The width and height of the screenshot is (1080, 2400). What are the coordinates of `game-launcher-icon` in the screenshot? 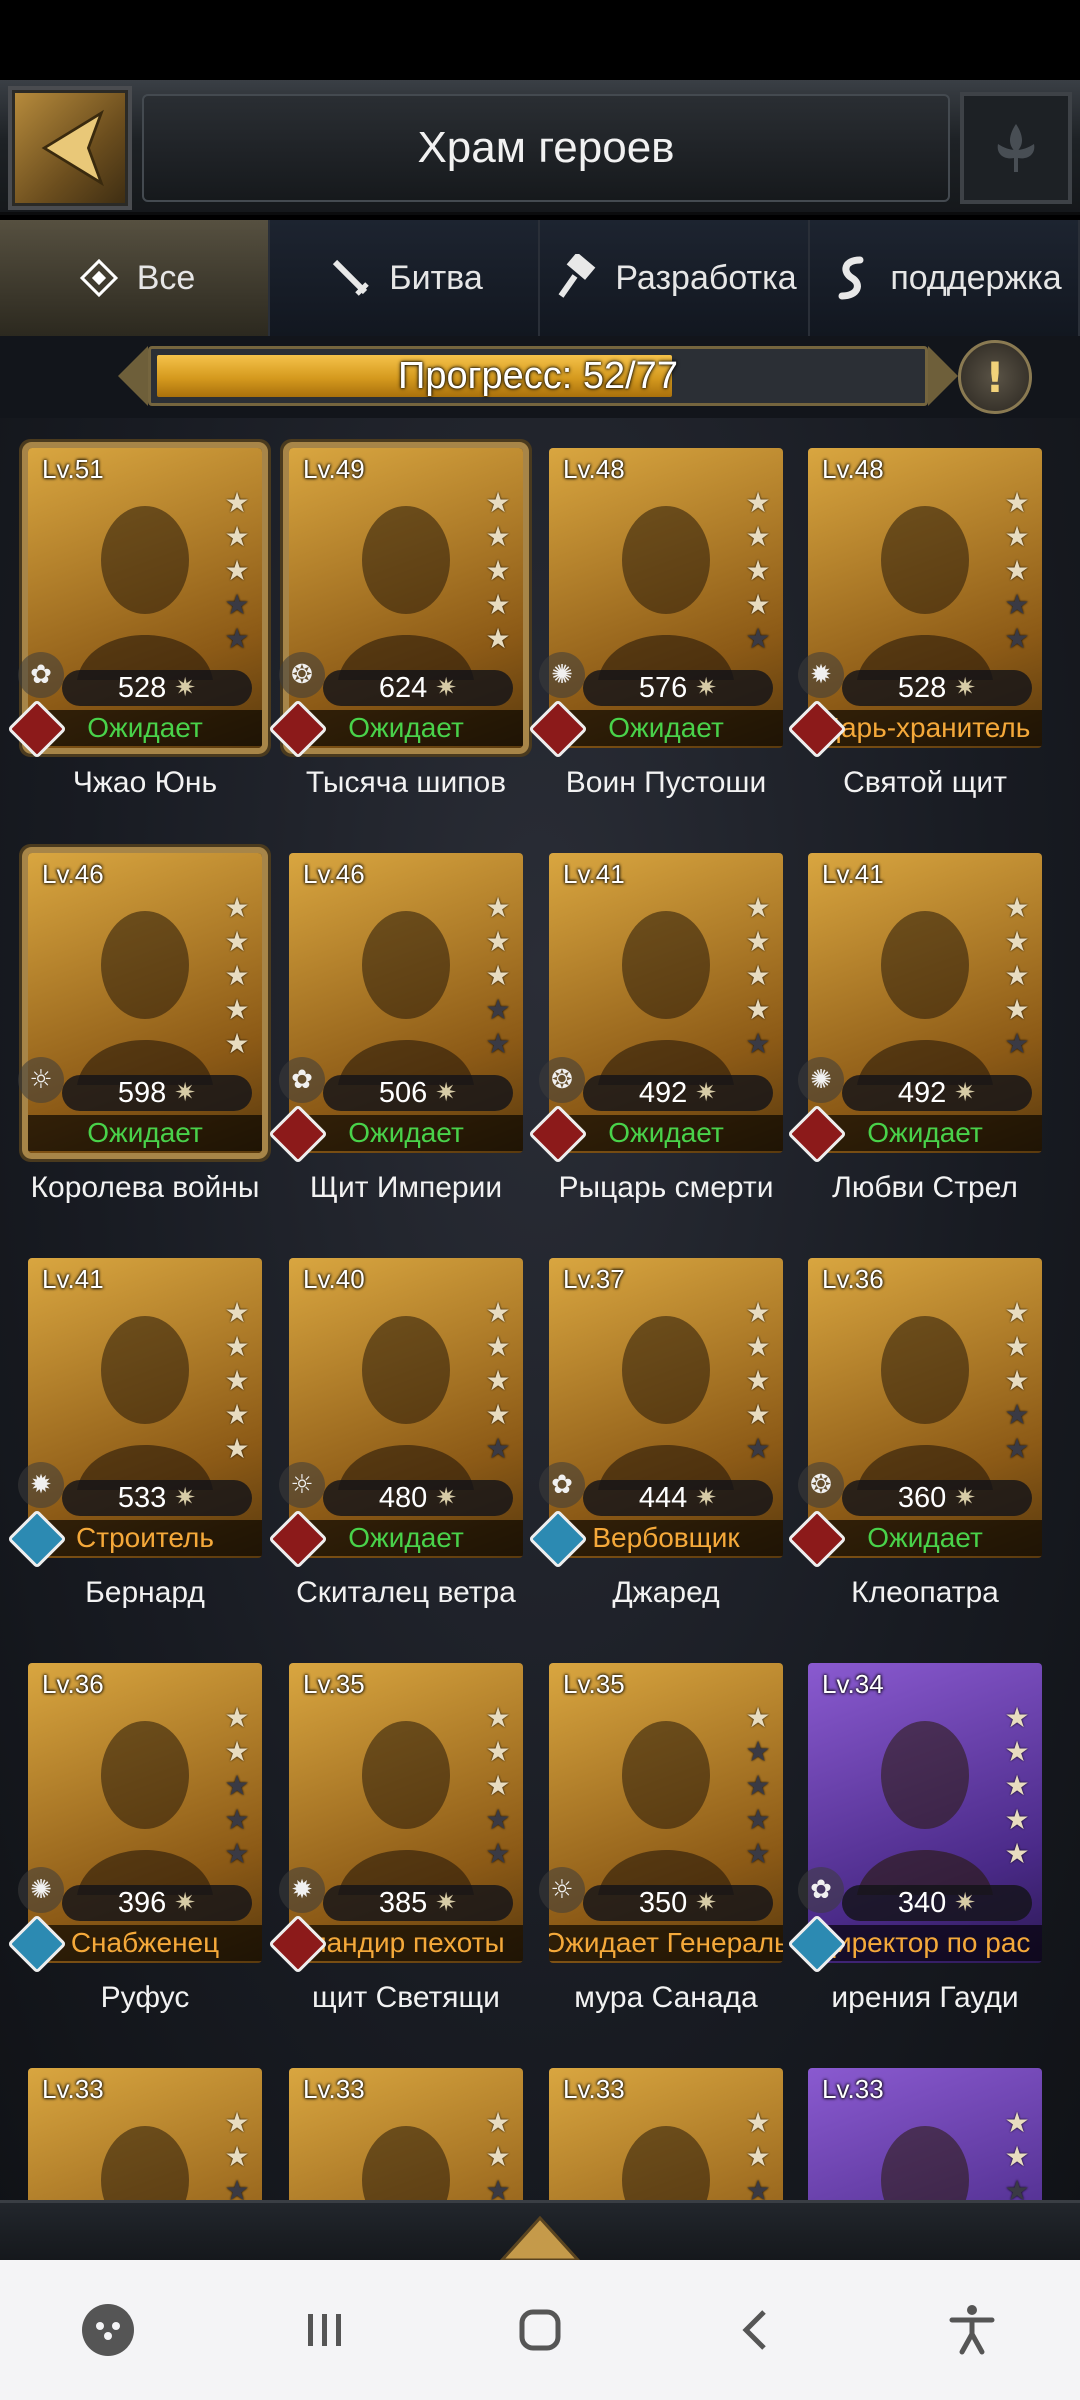 It's located at (108, 2330).